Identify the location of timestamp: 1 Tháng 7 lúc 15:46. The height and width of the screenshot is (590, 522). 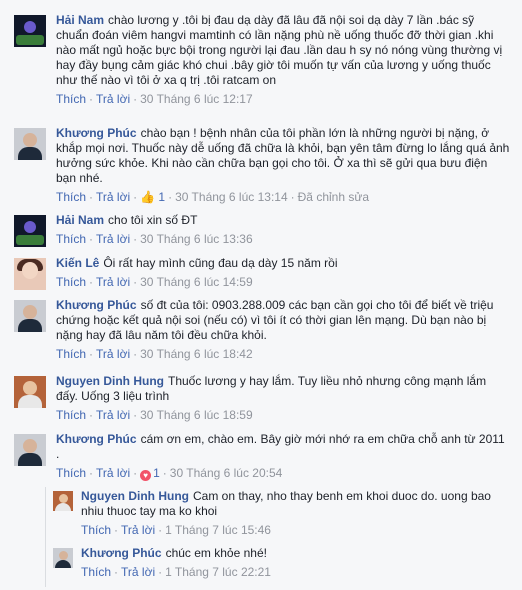
(218, 530).